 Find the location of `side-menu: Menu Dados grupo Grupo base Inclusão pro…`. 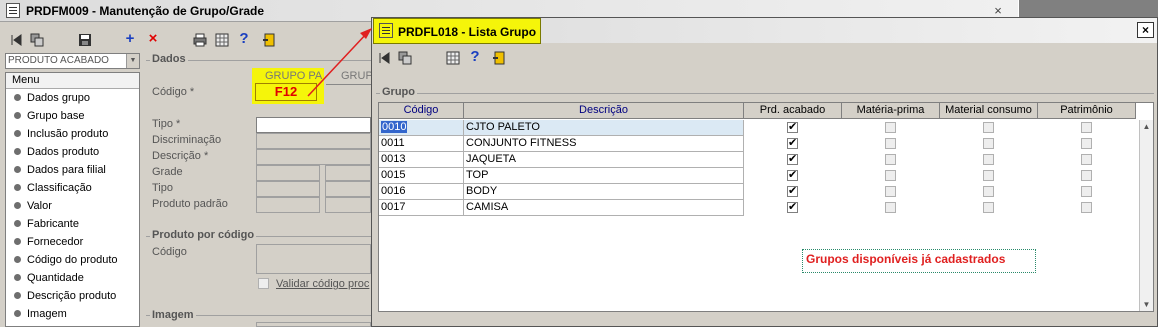

side-menu: Menu Dados grupo Grupo base Inclusão pro… is located at coordinates (72, 199).